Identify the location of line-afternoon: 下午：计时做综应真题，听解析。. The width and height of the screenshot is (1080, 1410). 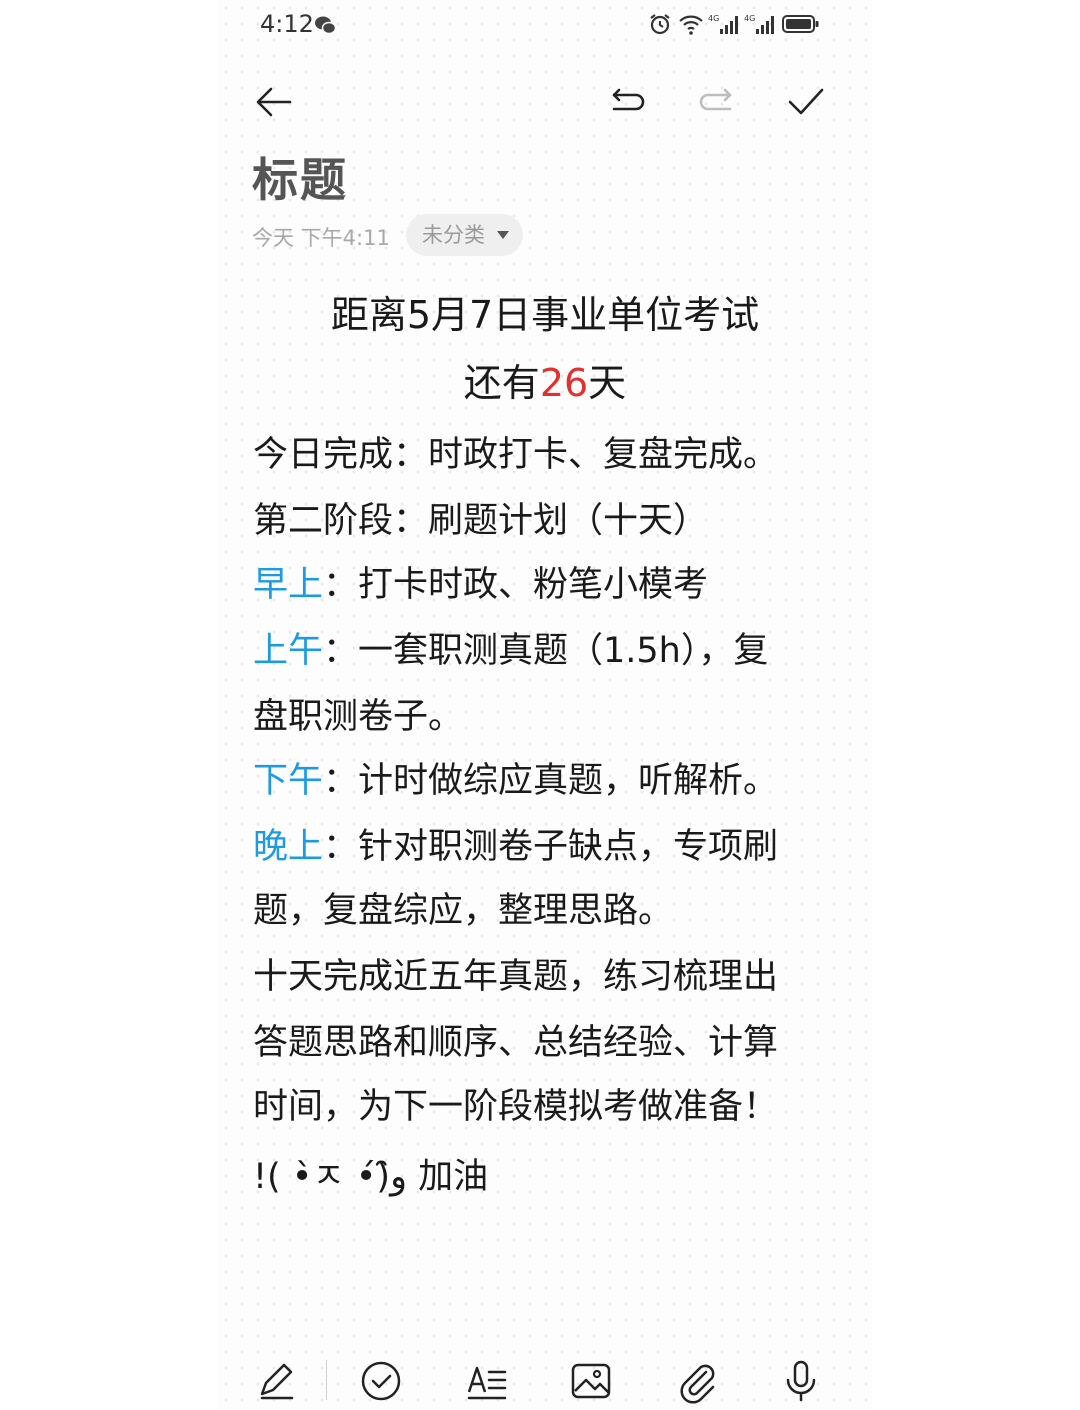
(543, 777).